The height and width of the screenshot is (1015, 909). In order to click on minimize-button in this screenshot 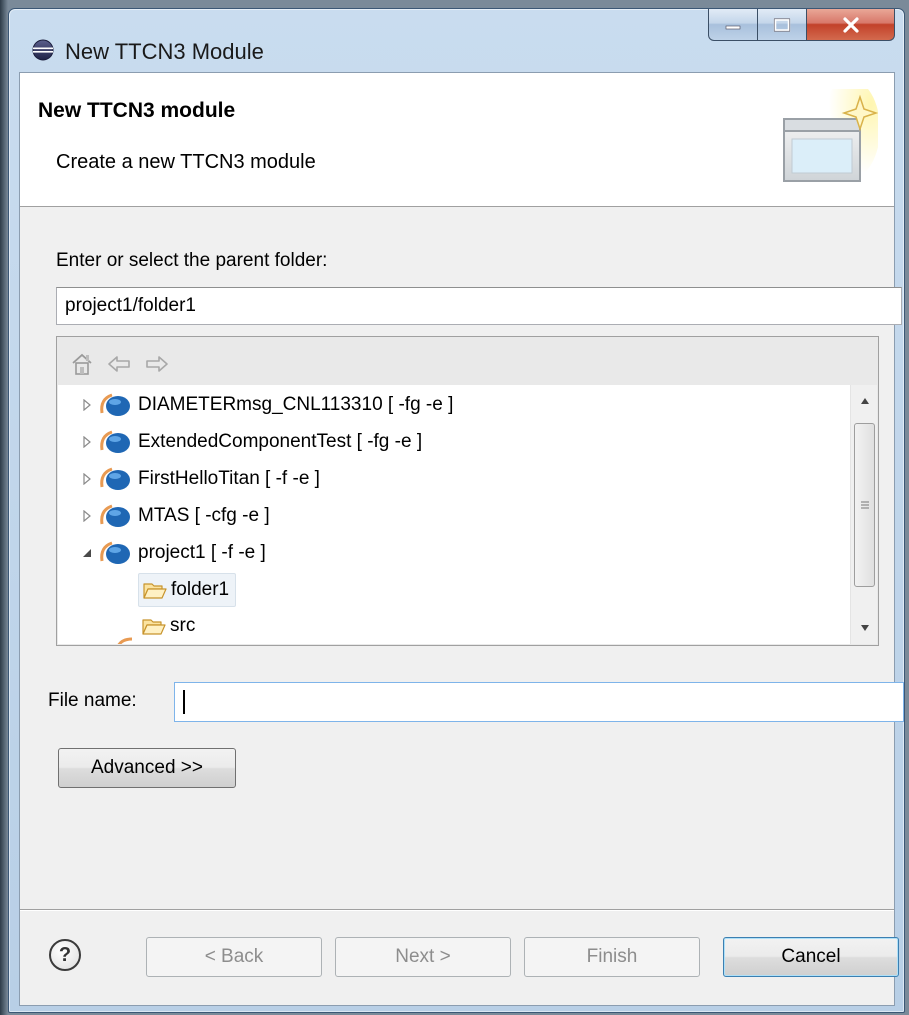, I will do `click(733, 25)`.